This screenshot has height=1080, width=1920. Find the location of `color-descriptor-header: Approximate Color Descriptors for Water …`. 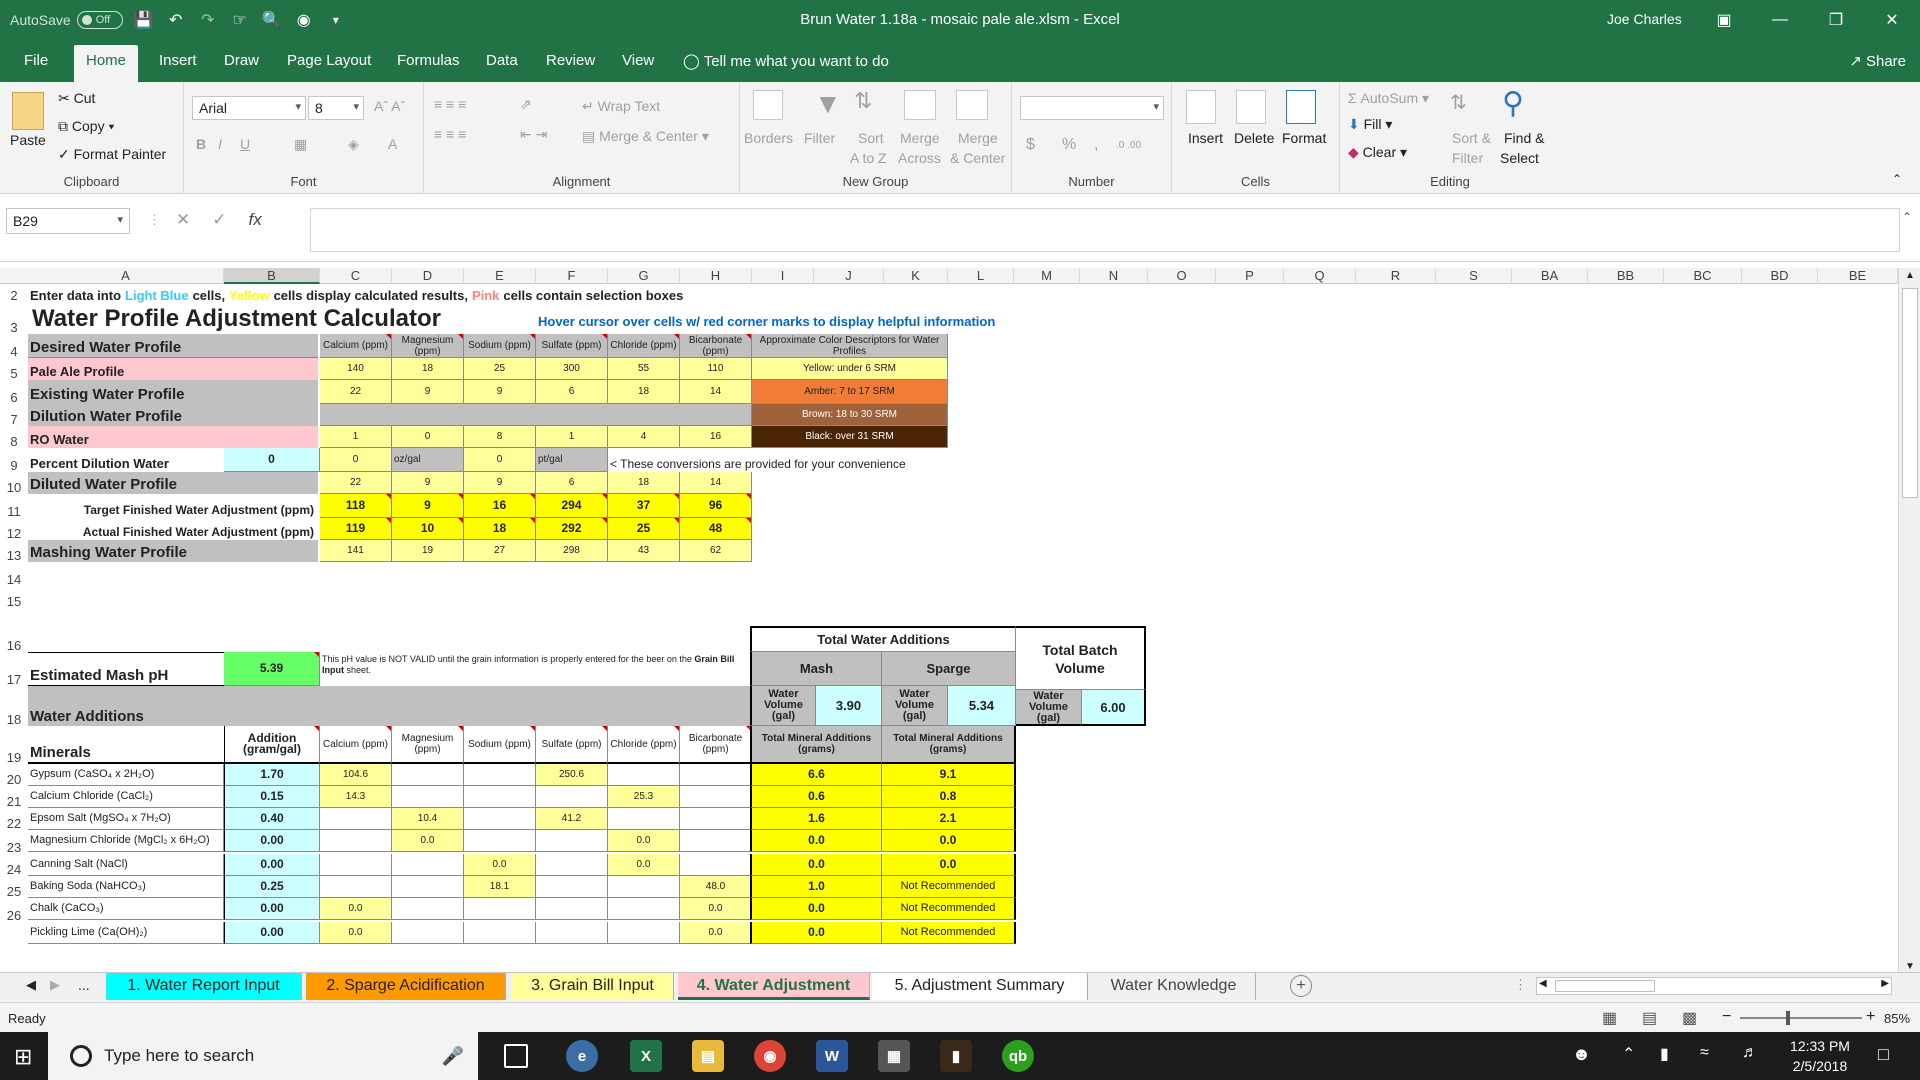

color-descriptor-header: Approximate Color Descriptors for Water … is located at coordinates (850, 346).